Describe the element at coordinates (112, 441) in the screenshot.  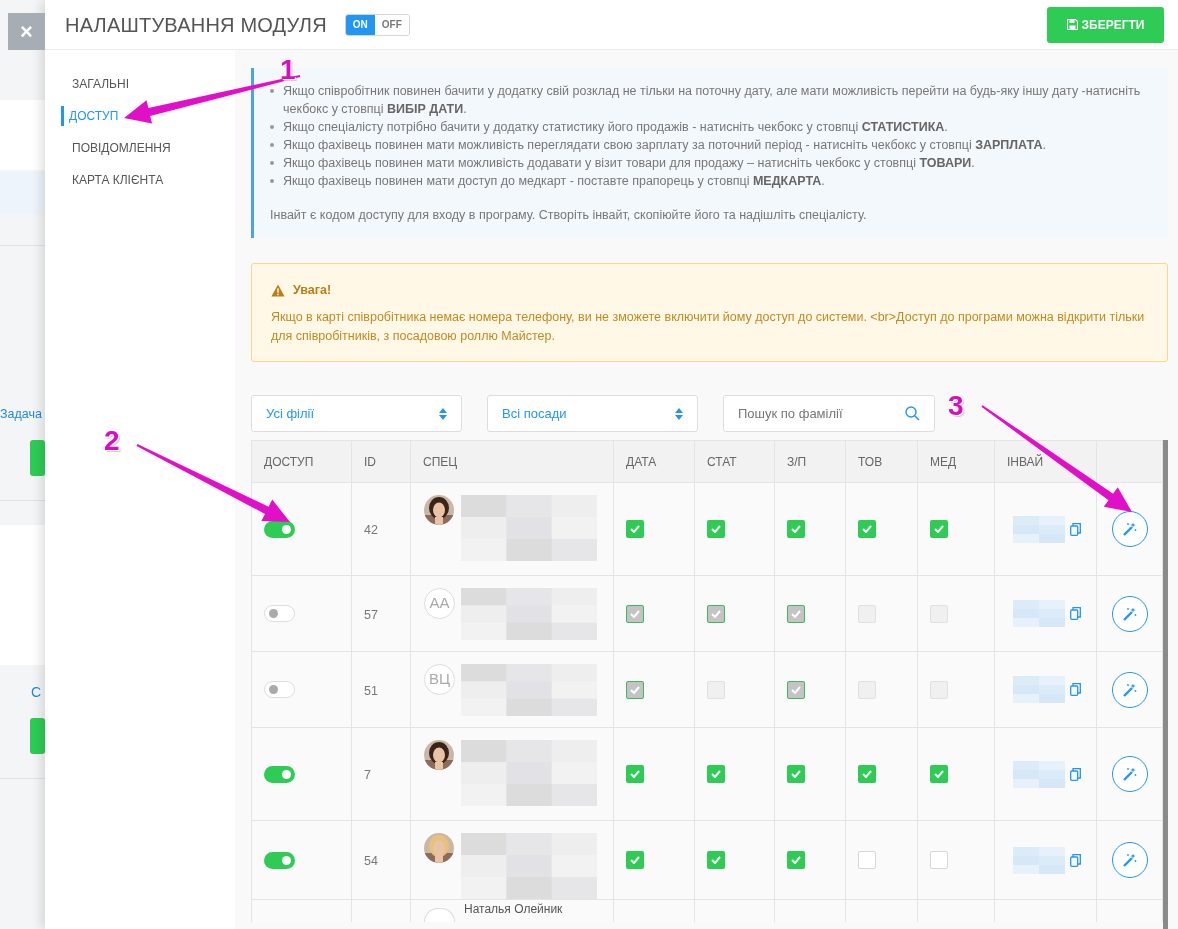
I see `annotation-number: 2` at that location.